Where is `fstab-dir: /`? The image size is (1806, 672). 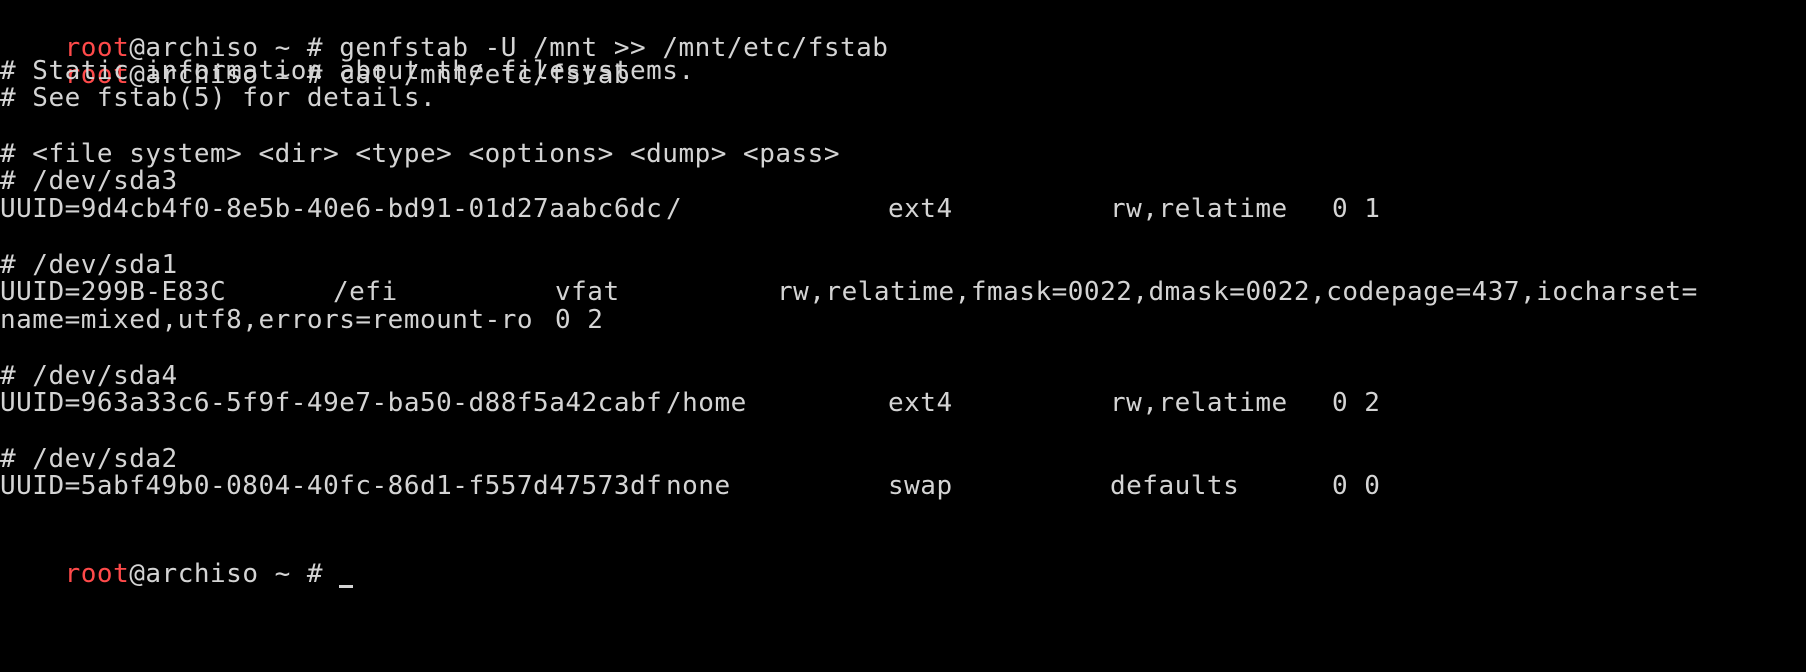 fstab-dir: / is located at coordinates (674, 209).